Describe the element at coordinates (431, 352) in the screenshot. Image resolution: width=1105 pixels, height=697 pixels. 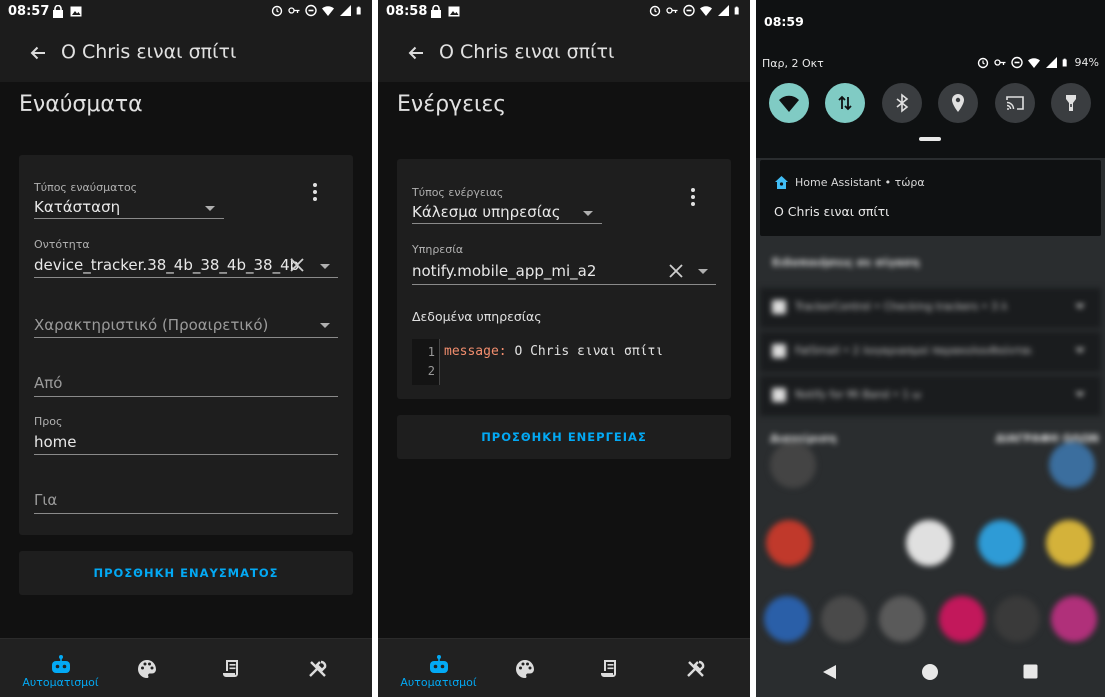
I see `line-number: 1` at that location.